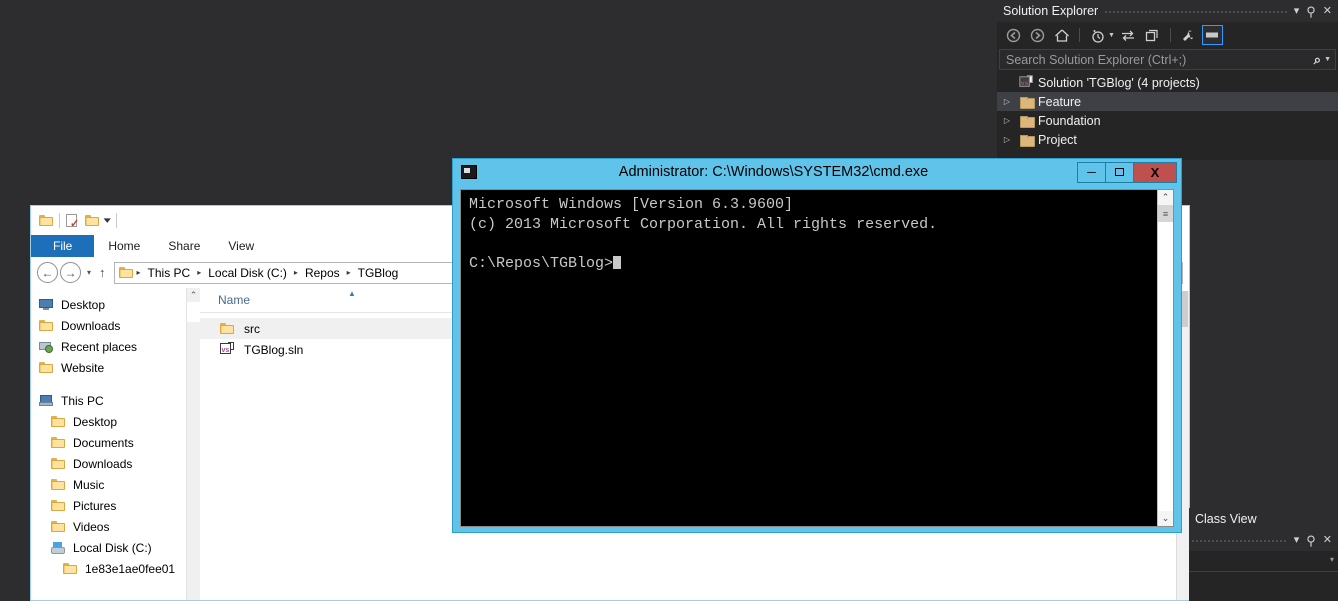 This screenshot has height=601, width=1338. What do you see at coordinates (1167, 120) in the screenshot?
I see `tree-node-foundation: ▷ Foundation` at bounding box center [1167, 120].